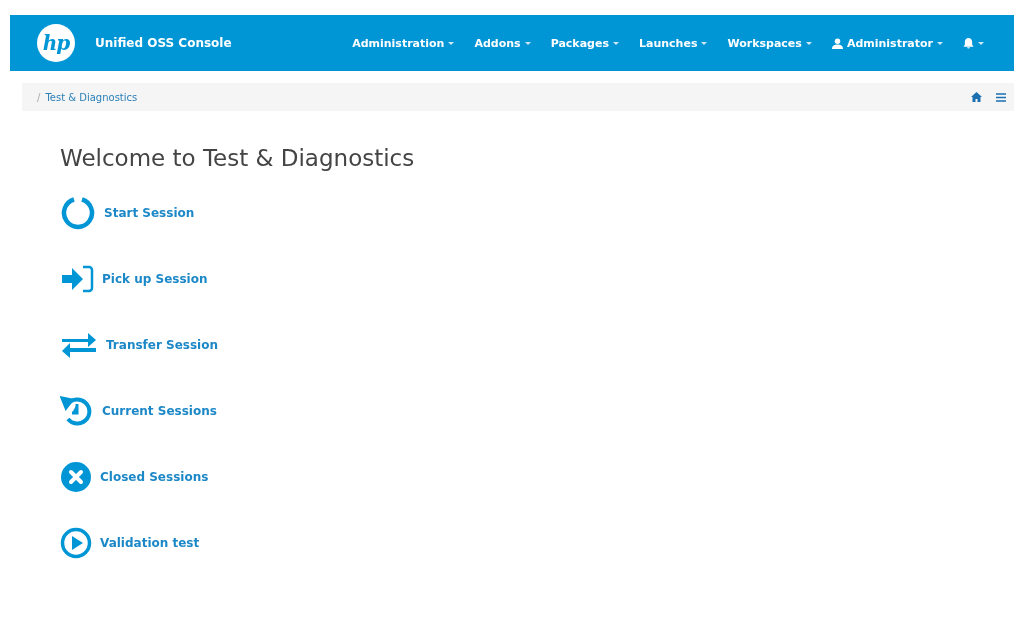 The width and height of the screenshot is (1014, 617). I want to click on notifications-menu, so click(973, 43).